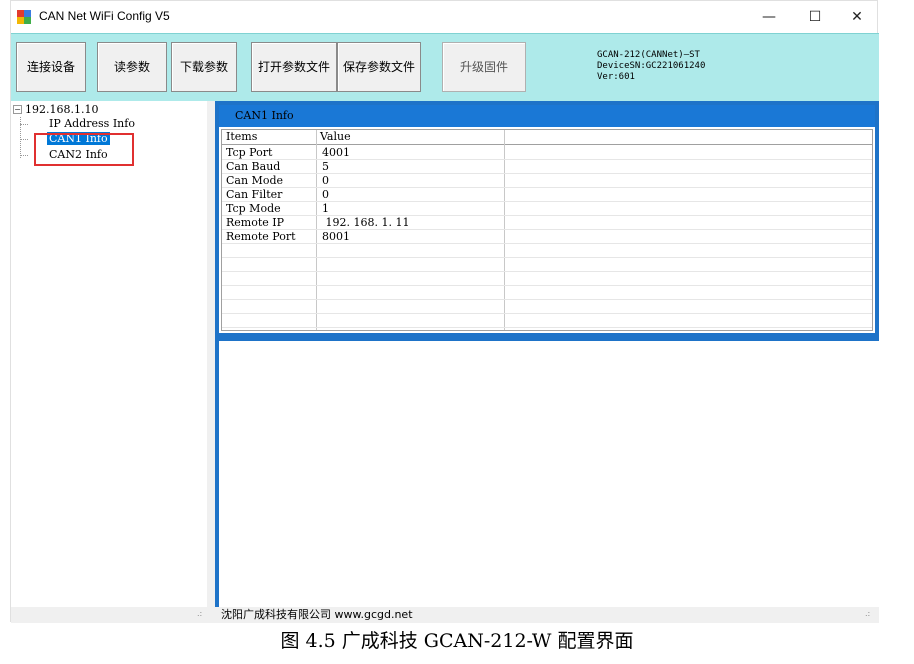  What do you see at coordinates (211, 354) in the screenshot?
I see `panel-splitter` at bounding box center [211, 354].